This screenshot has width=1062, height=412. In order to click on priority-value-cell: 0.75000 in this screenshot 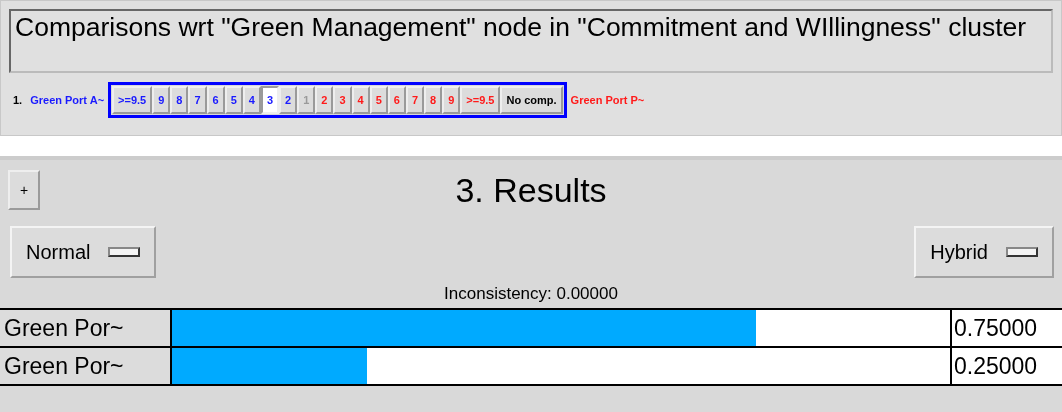, I will do `click(1007, 328)`.